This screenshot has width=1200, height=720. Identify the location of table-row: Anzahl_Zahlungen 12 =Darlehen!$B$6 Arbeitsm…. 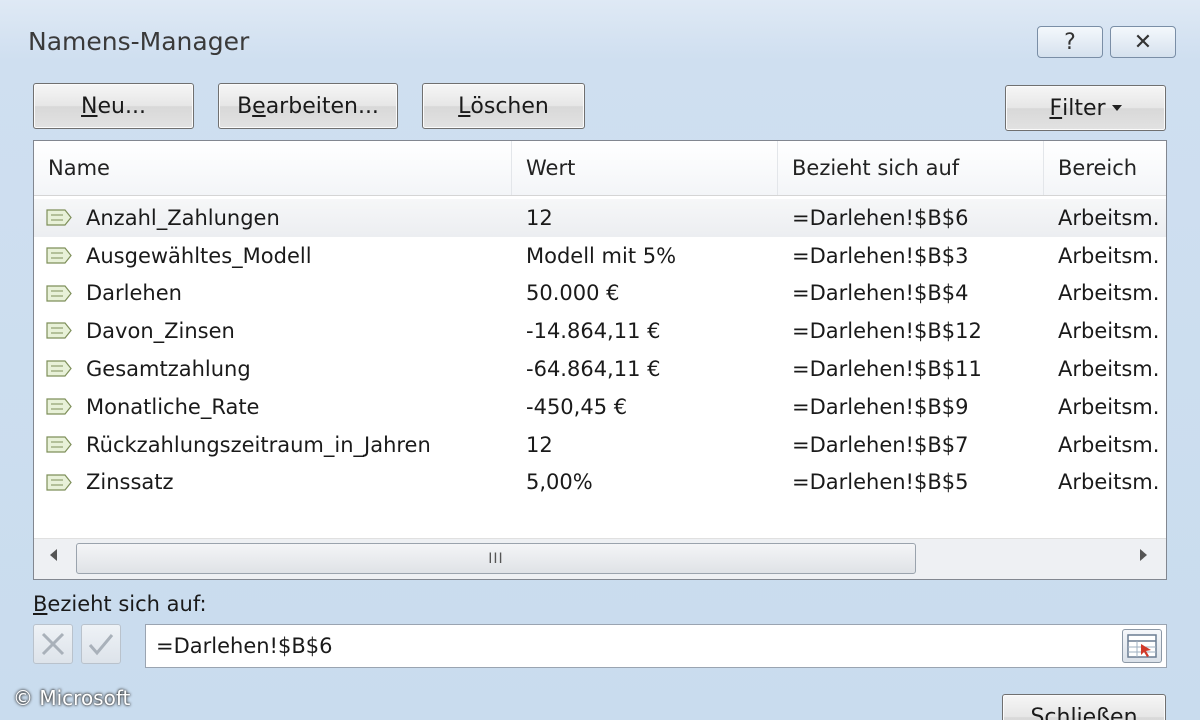
(600, 218).